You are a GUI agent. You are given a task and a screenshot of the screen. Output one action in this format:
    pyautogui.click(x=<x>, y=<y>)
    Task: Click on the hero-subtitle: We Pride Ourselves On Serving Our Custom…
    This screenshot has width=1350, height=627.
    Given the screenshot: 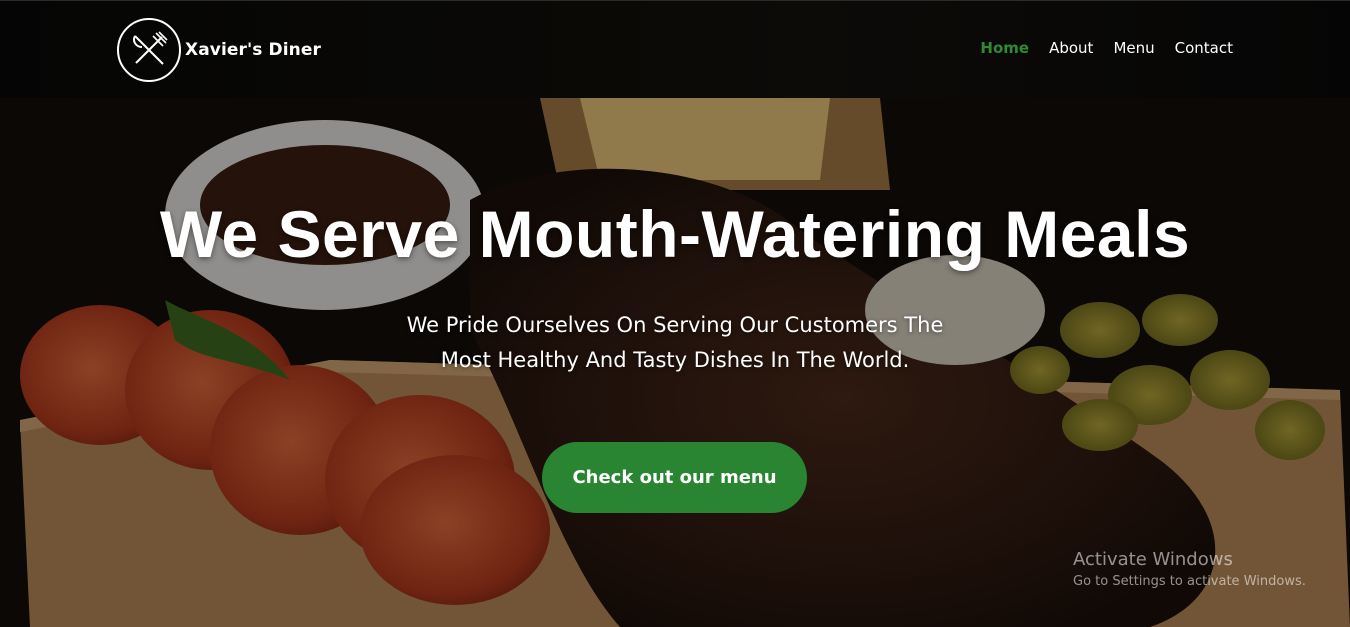 What is the action you would take?
    pyautogui.click(x=675, y=343)
    